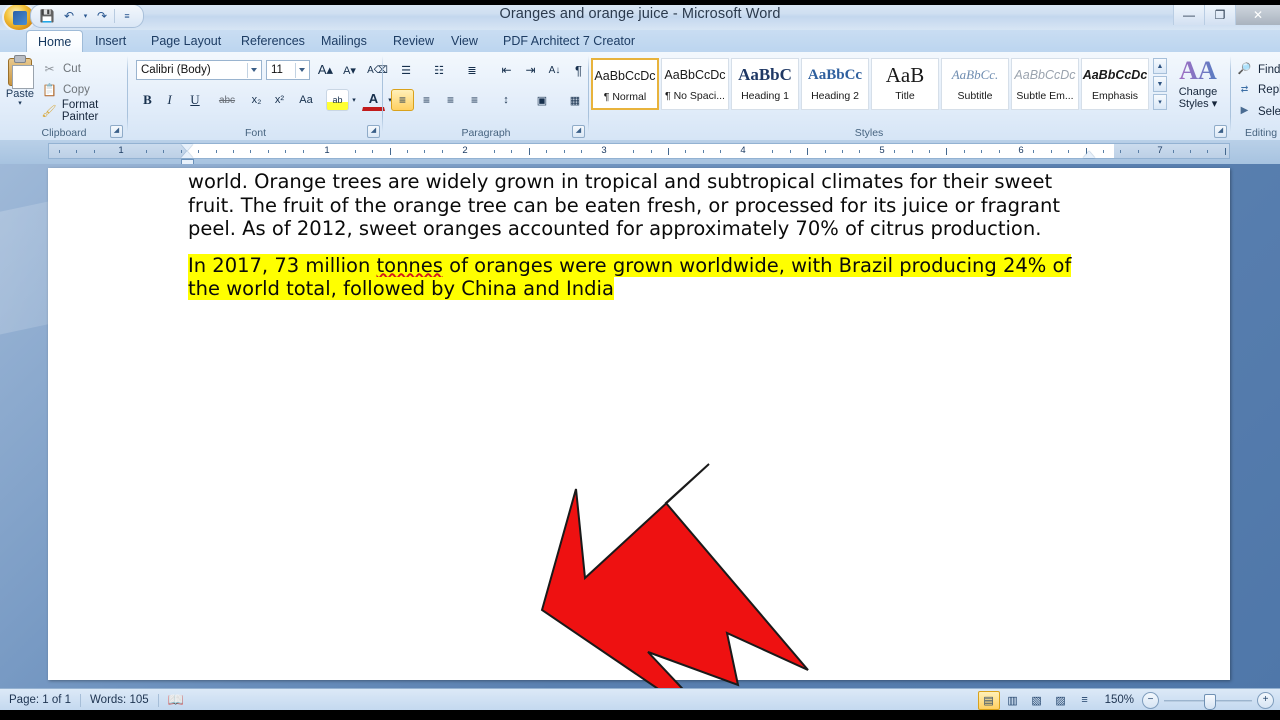  Describe the element at coordinates (40, 700) in the screenshot. I see `page-indicator: Page: 1 of 1` at that location.